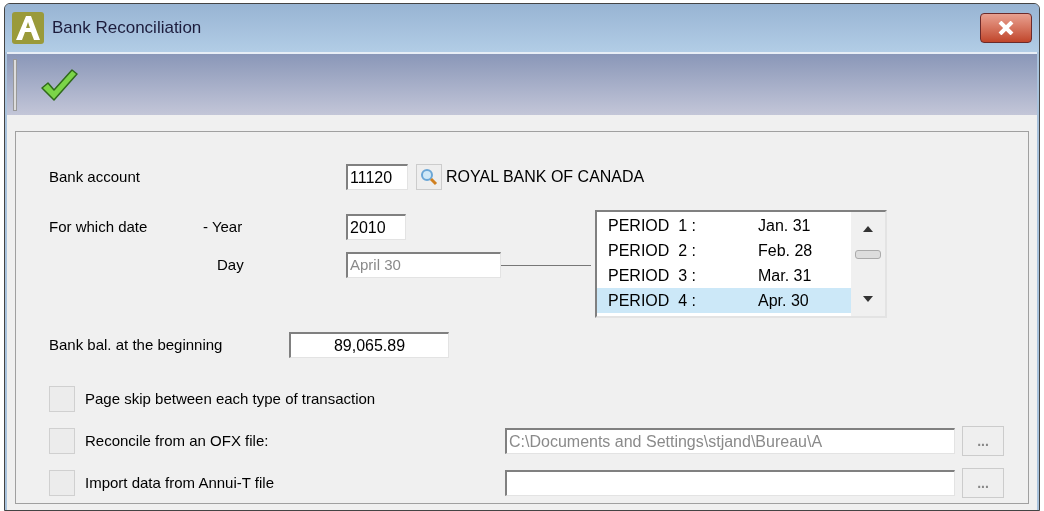 The width and height of the screenshot is (1044, 511). I want to click on account-name: ROYAL BANK OF CANADA, so click(545, 177).